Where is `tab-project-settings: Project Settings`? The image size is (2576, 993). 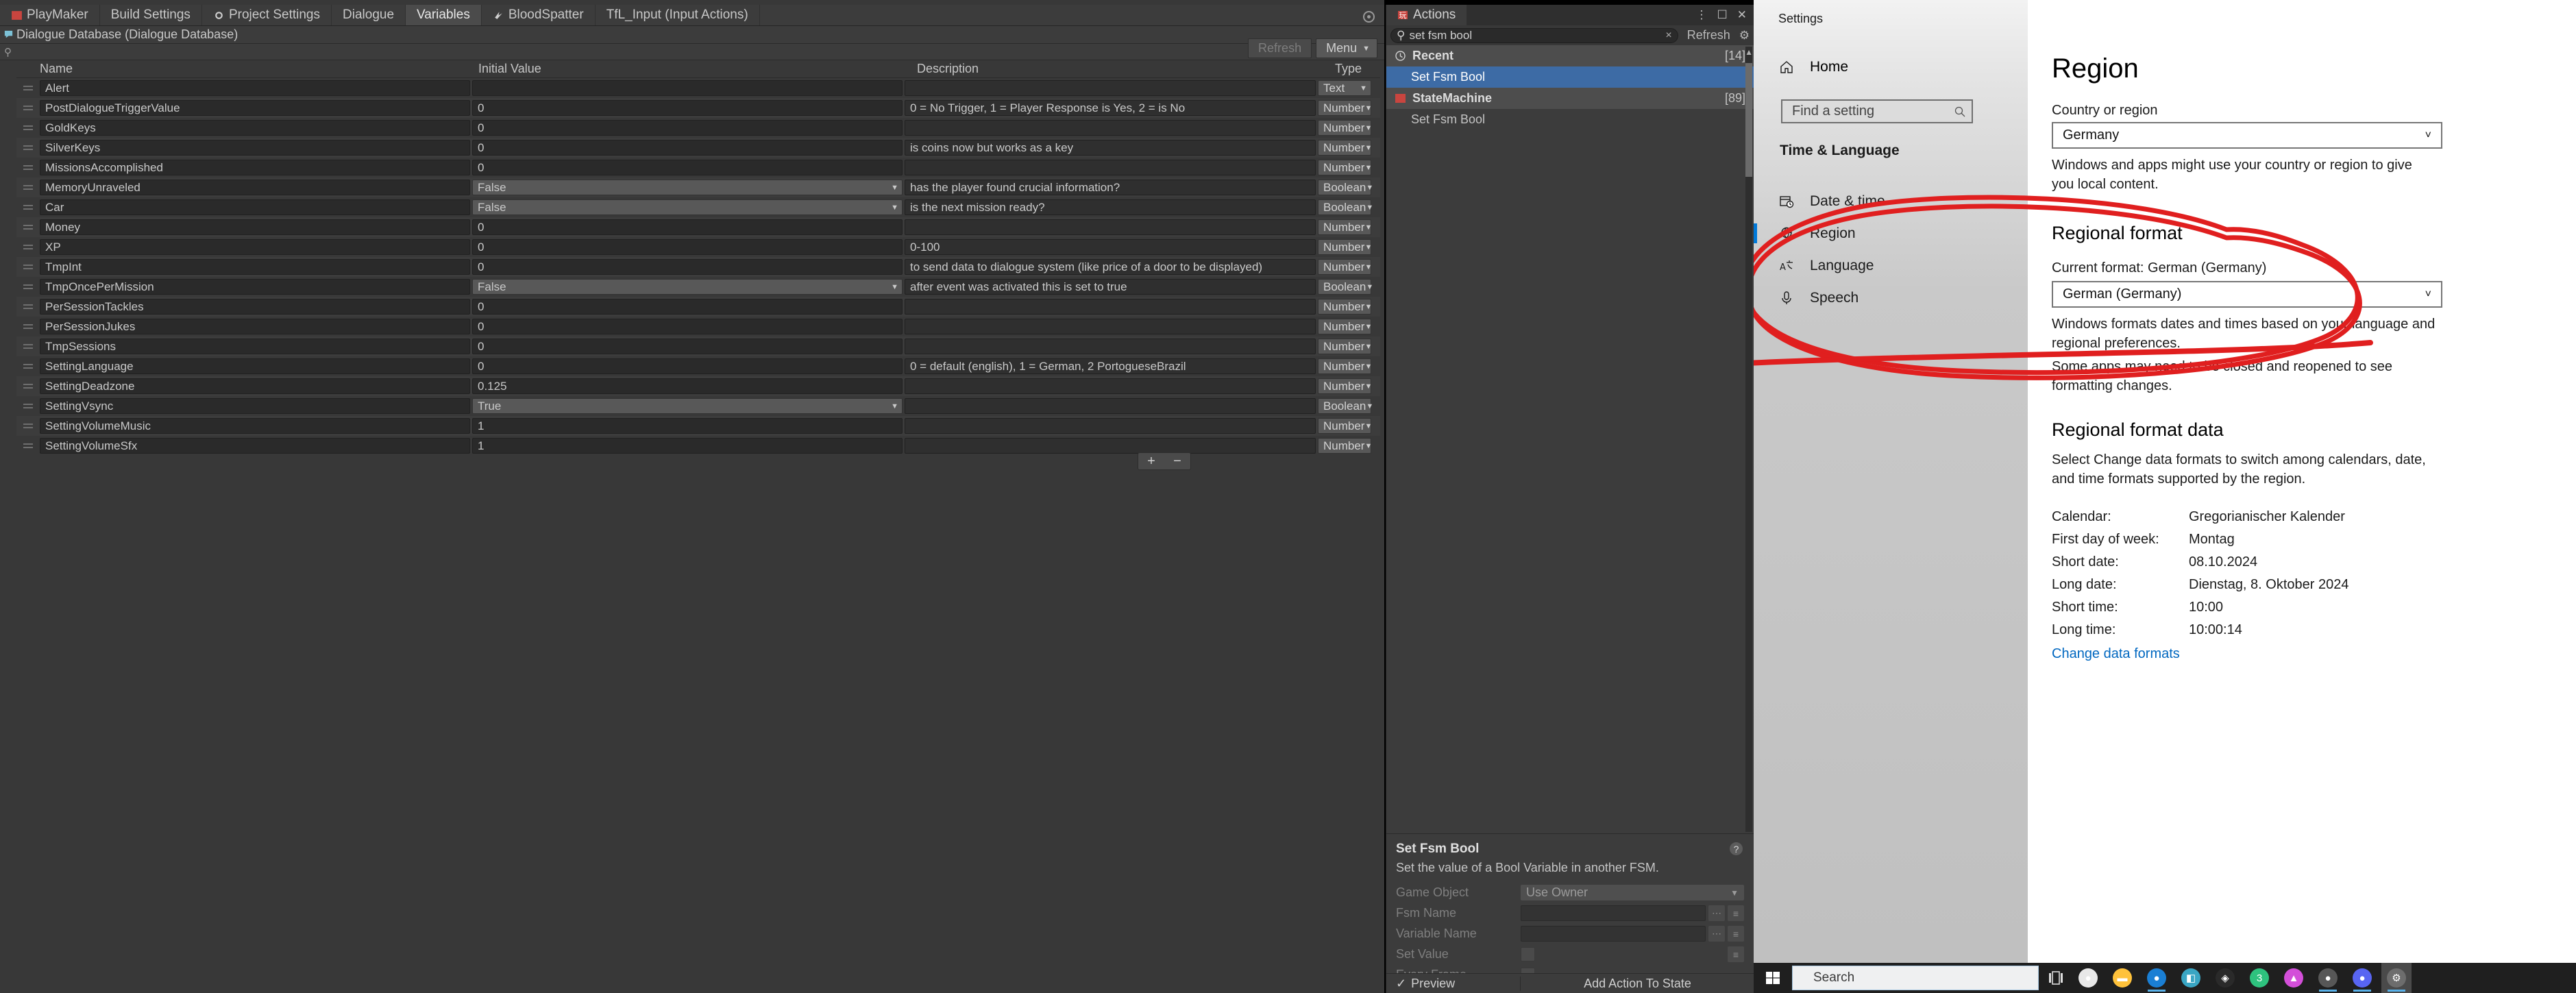 tab-project-settings: Project Settings is located at coordinates (267, 15).